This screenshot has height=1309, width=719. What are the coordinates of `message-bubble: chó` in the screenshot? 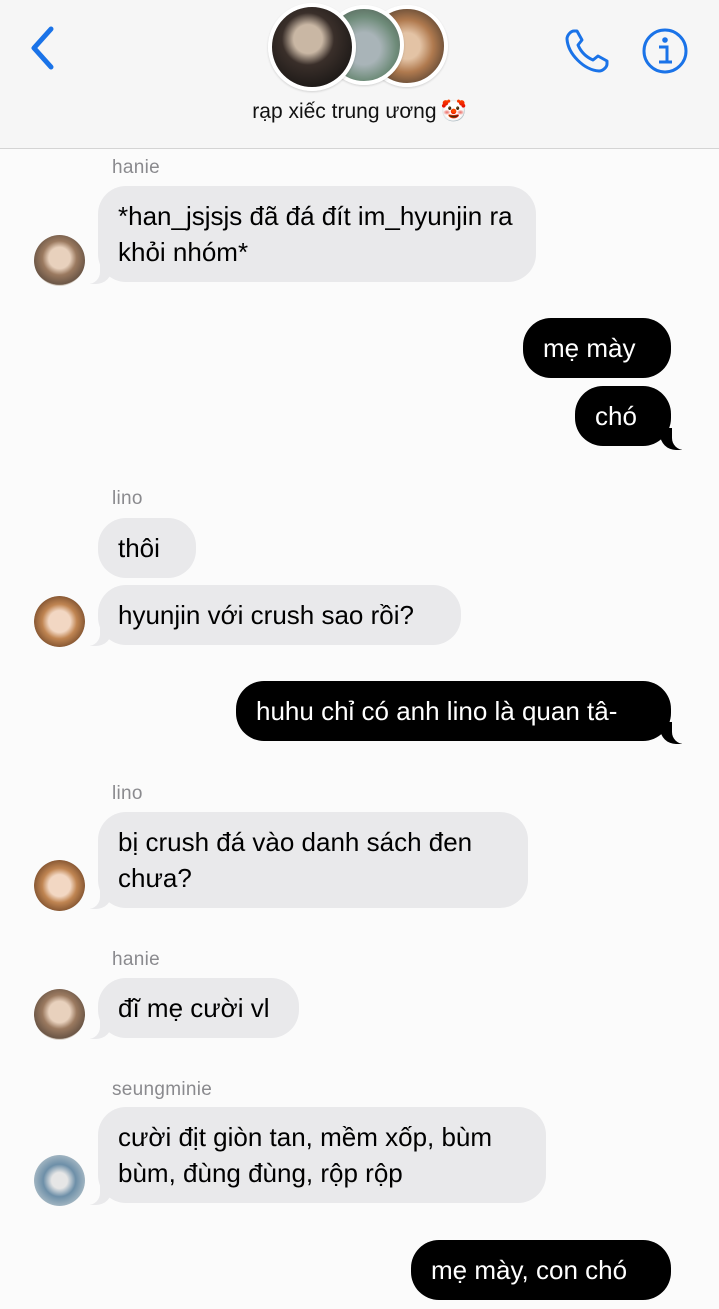 It's located at (623, 416).